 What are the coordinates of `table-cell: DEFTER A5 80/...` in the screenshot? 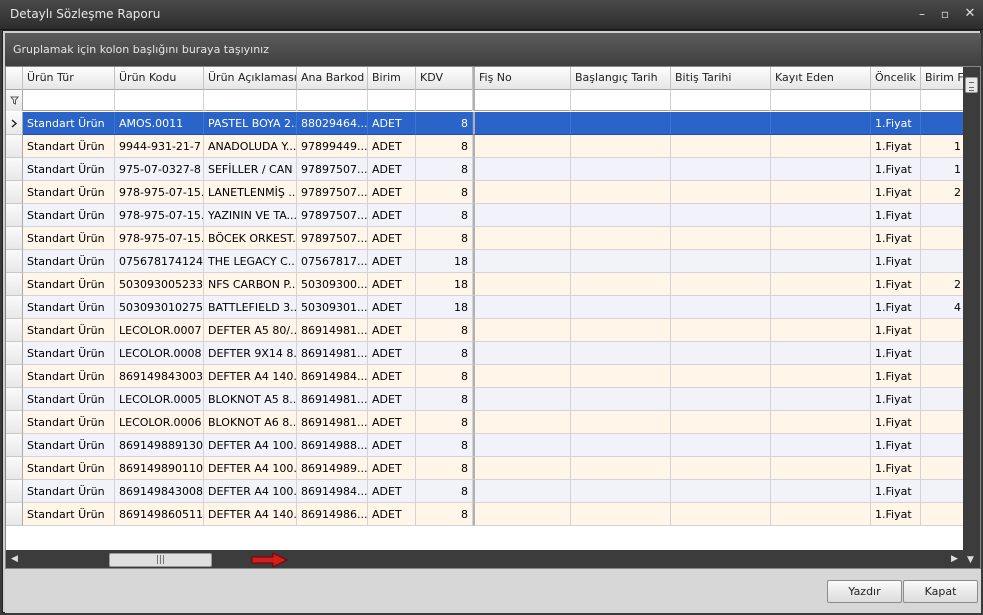 It's located at (250, 330).